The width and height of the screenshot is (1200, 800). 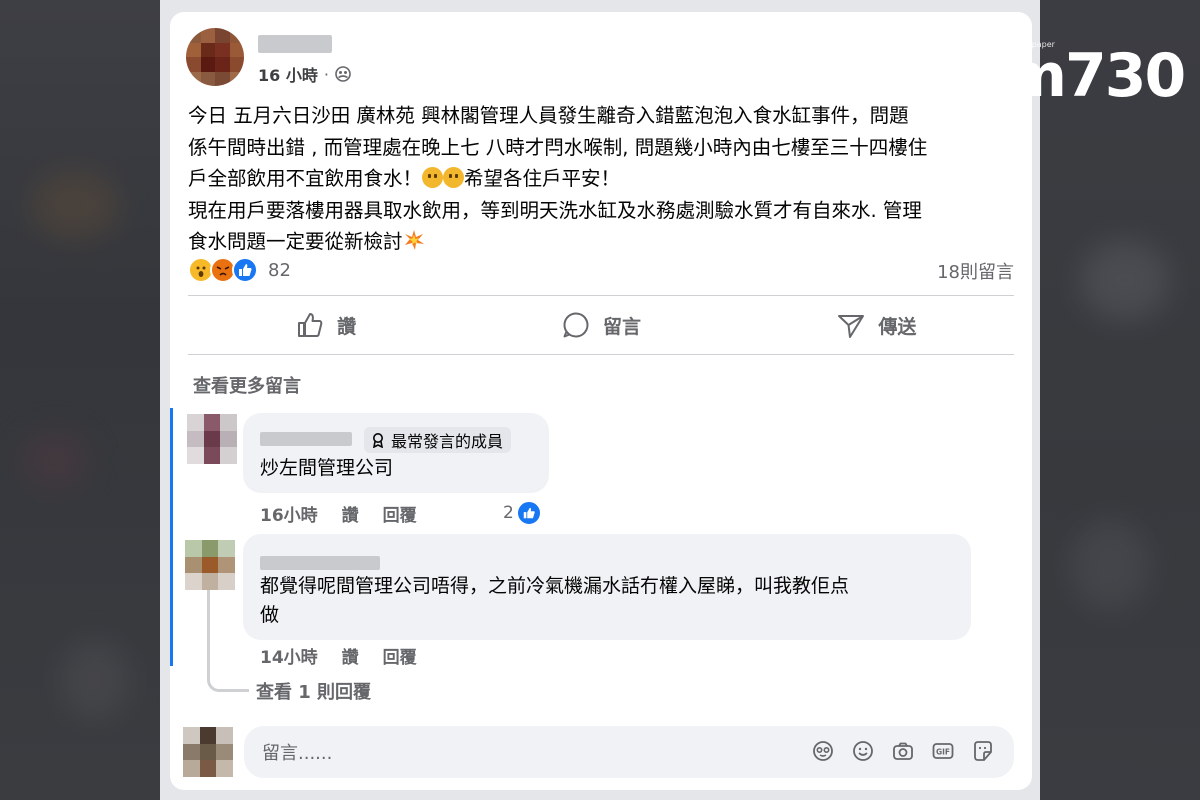 I want to click on comment-meta: 16小時 讚 回覆, so click(x=338, y=513).